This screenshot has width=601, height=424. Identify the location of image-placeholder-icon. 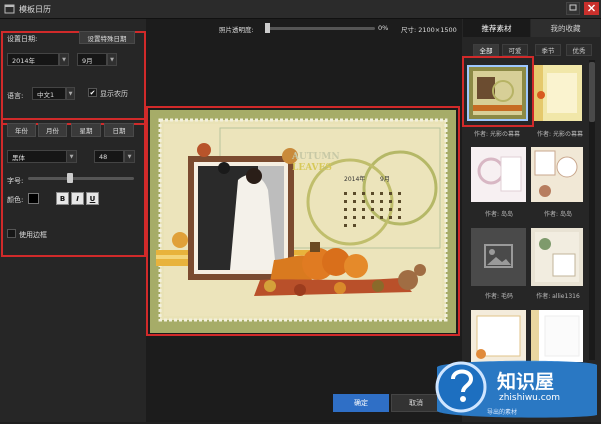
(498, 256).